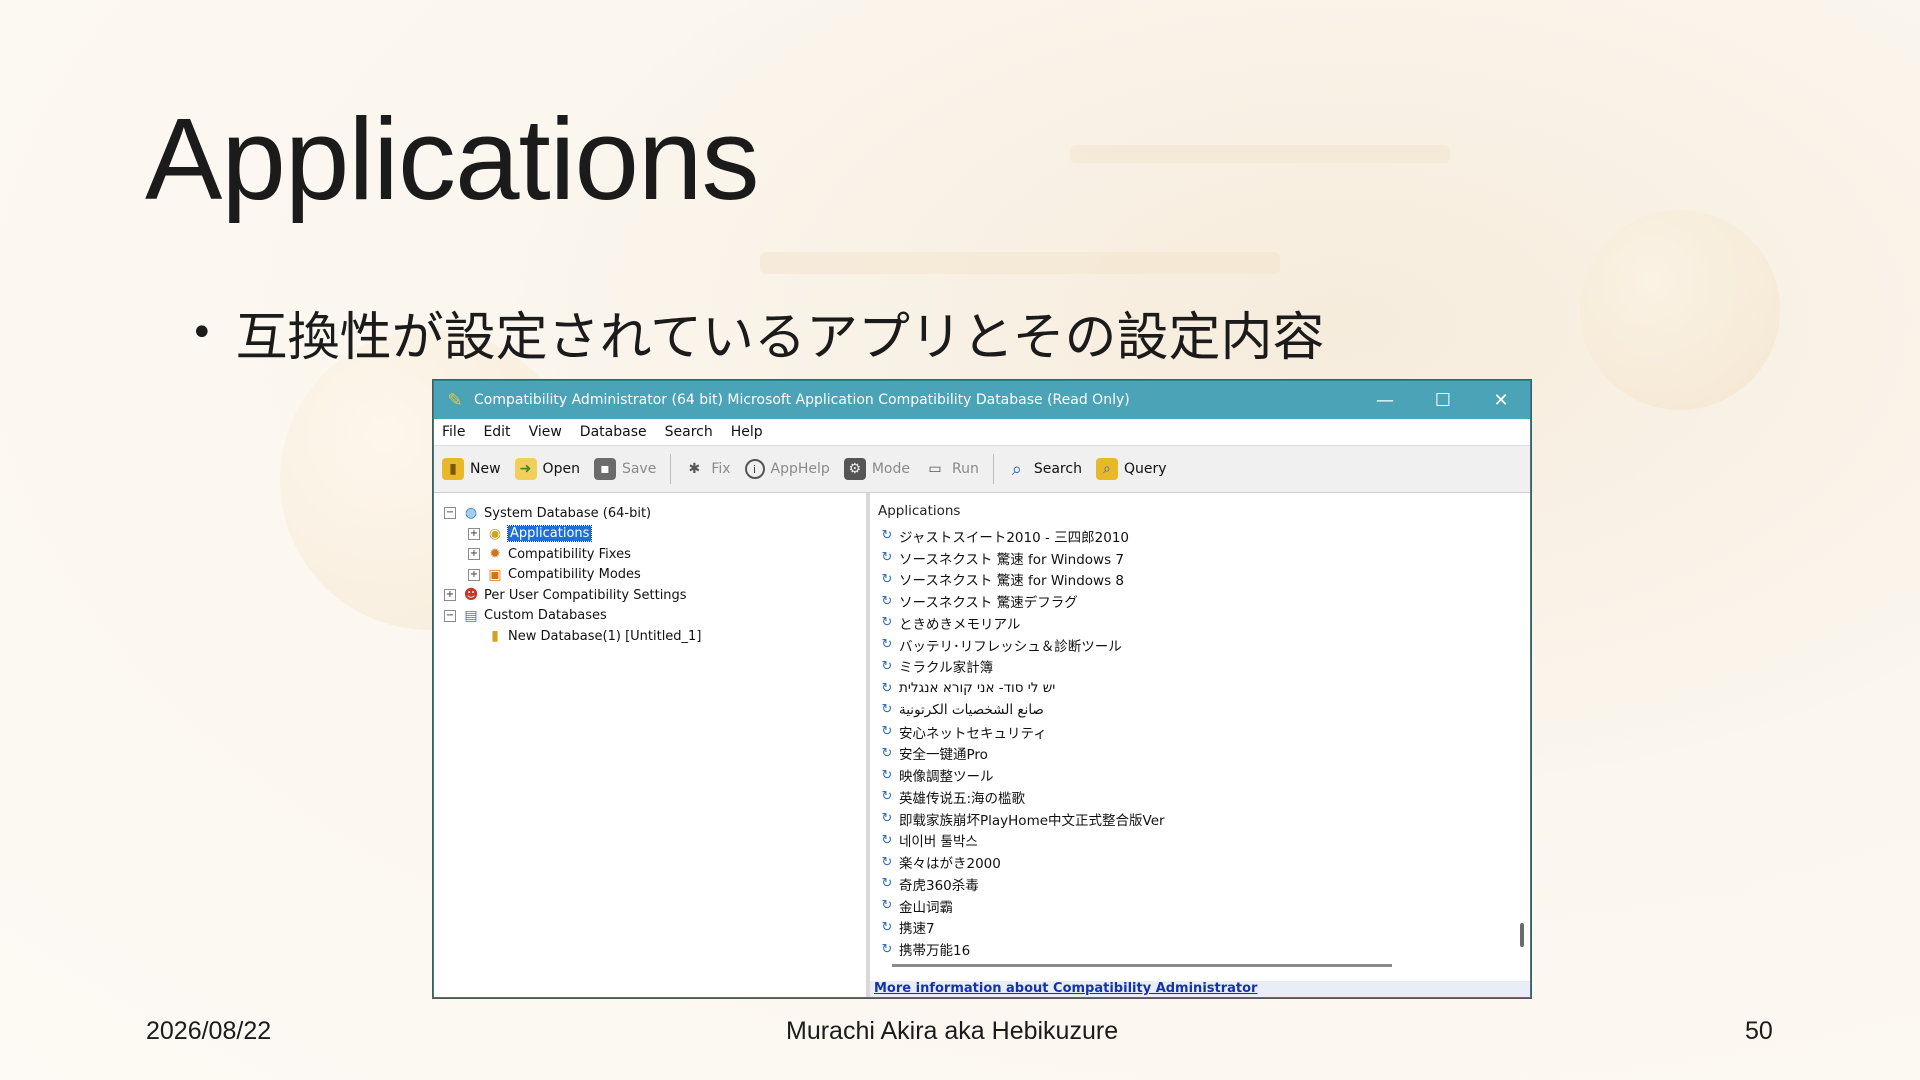  I want to click on menu-edit: Edit, so click(496, 432).